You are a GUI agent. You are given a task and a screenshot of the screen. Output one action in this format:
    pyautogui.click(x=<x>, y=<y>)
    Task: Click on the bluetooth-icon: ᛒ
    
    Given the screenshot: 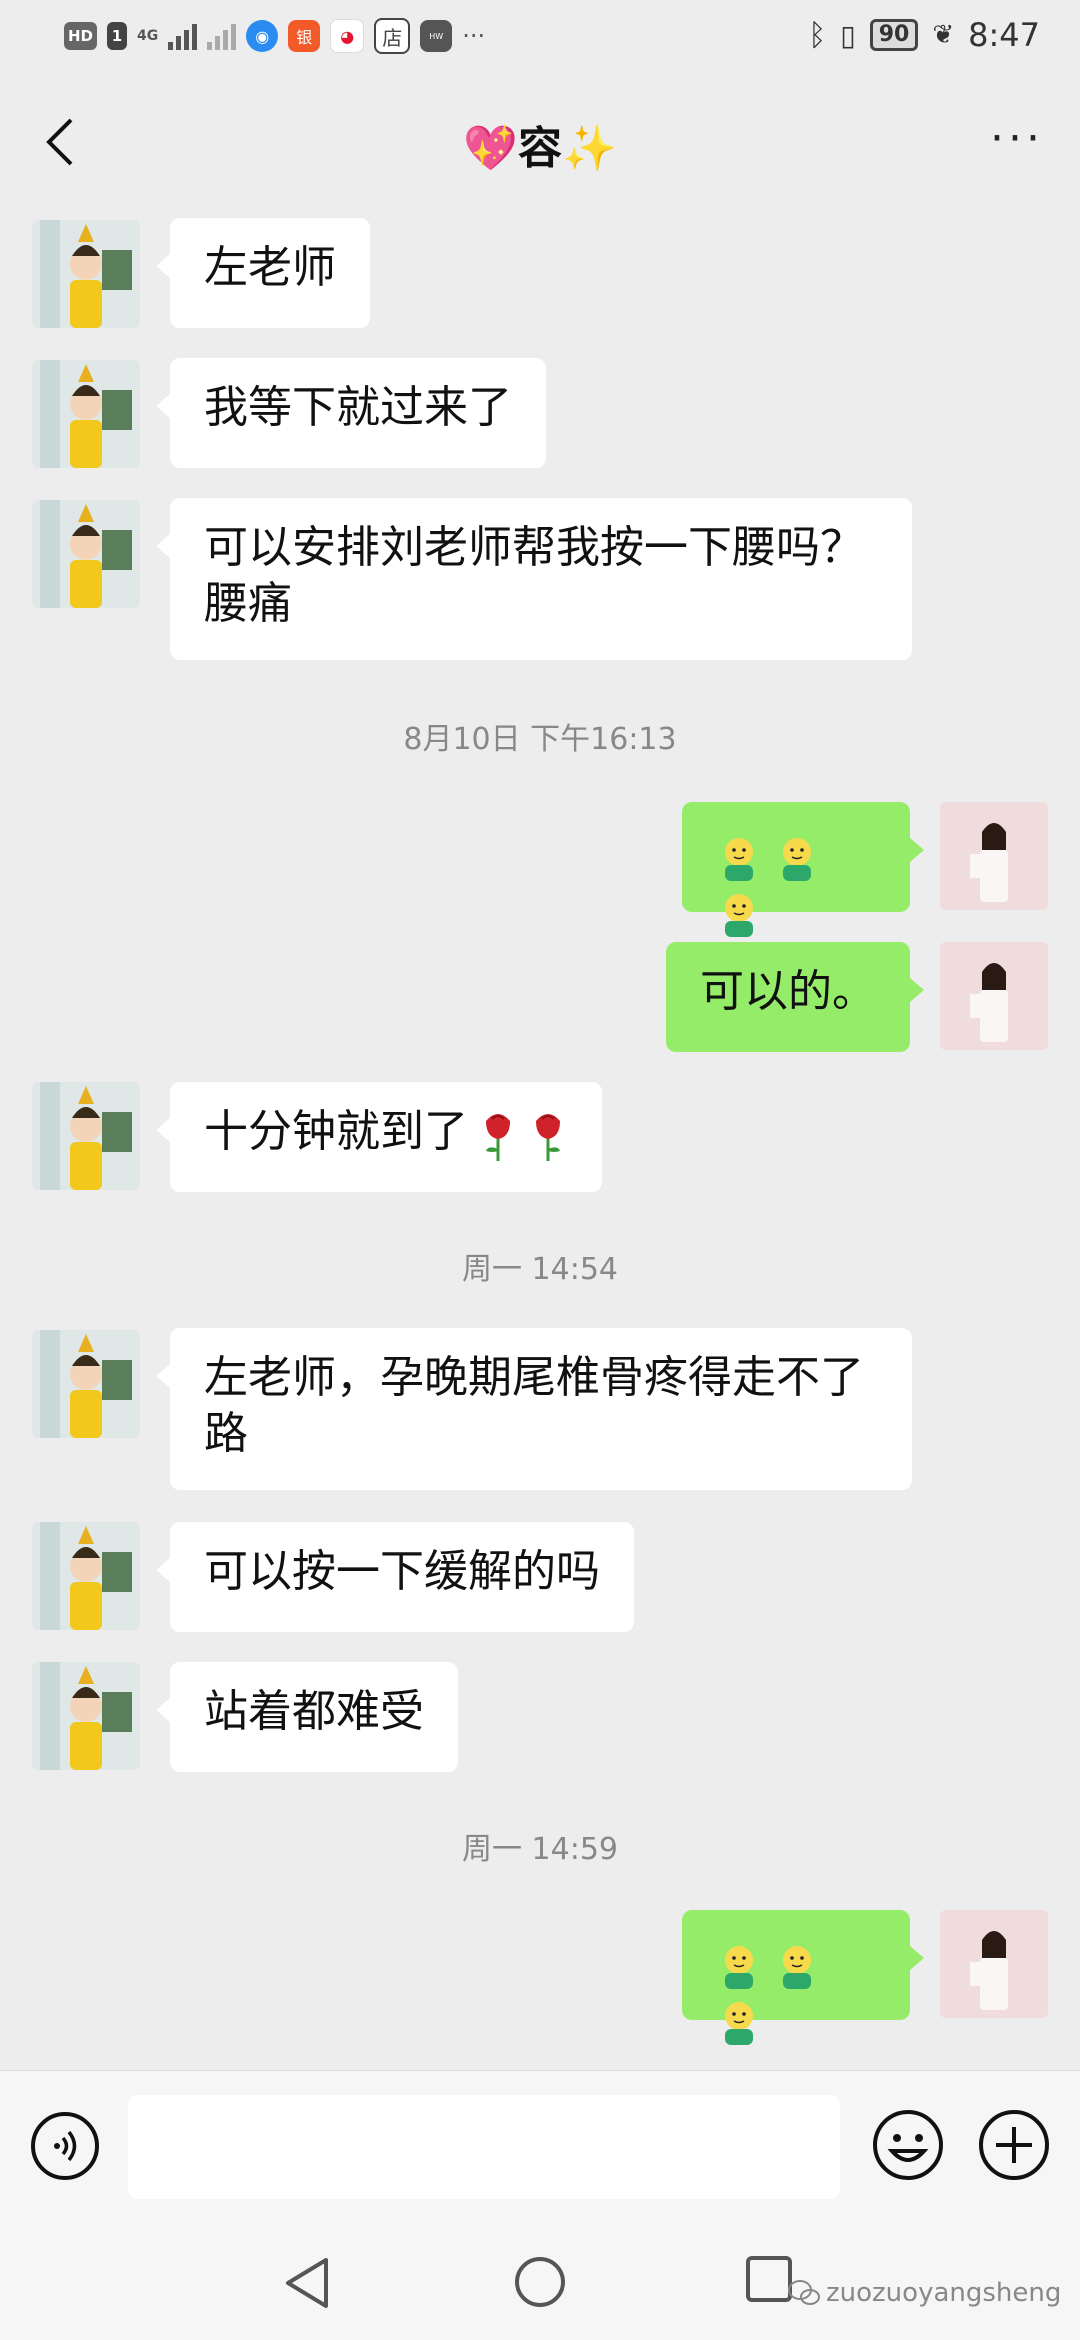 What is the action you would take?
    pyautogui.click(x=817, y=35)
    